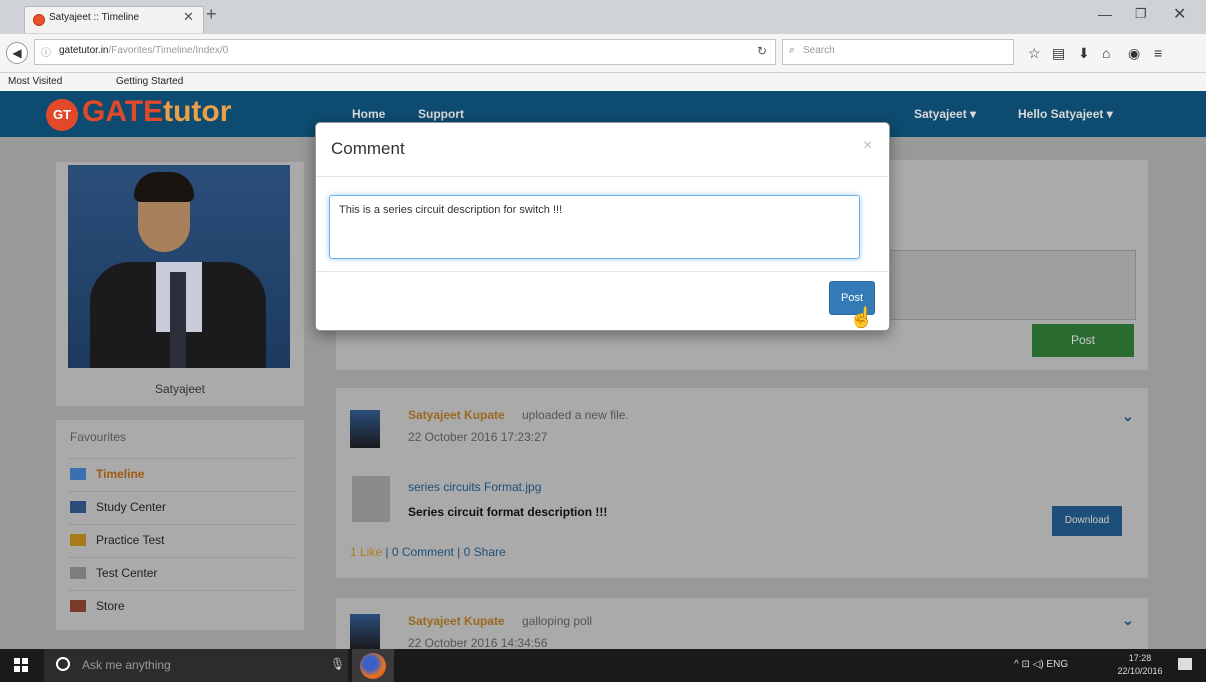 This screenshot has width=1206, height=682. Describe the element at coordinates (46, 51) in the screenshot. I see `info-icon: ⓘ` at that location.